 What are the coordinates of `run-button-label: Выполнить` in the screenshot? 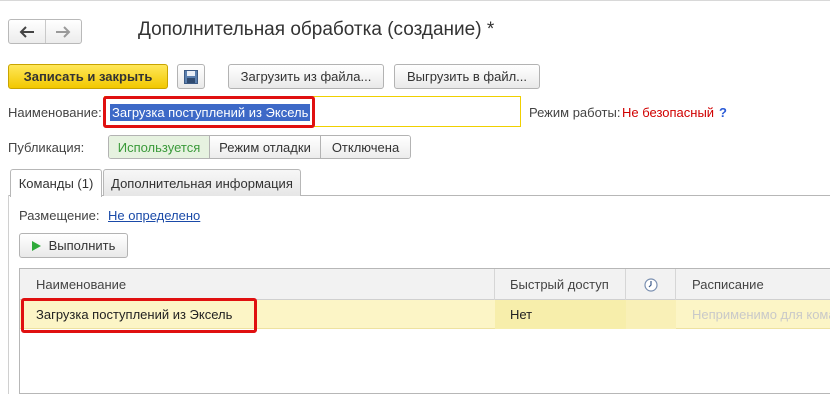 It's located at (82, 245).